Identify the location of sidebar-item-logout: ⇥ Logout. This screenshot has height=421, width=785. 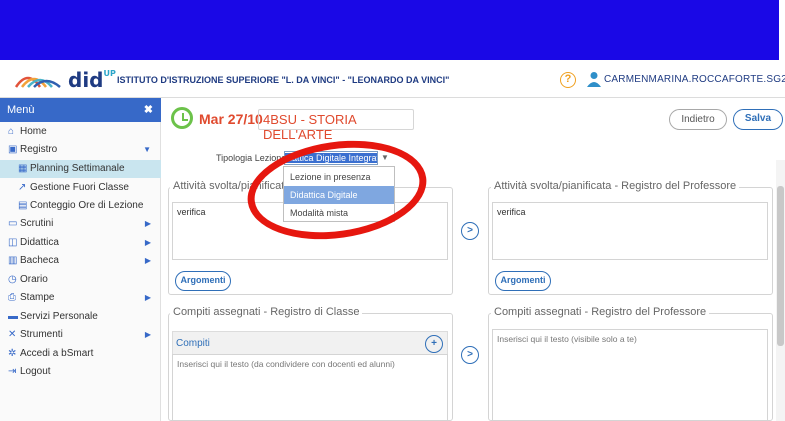
(80, 372).